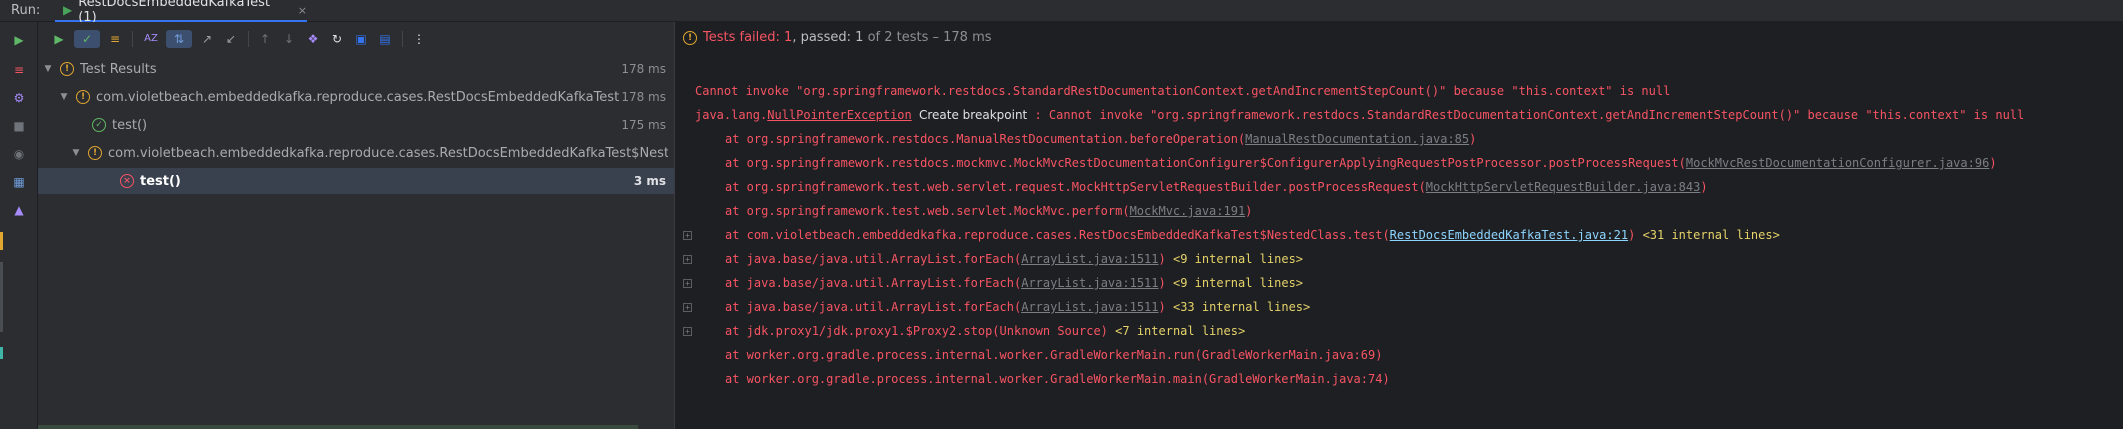 This screenshot has height=429, width=2123. I want to click on exception-prefix: java.lang., so click(731, 115).